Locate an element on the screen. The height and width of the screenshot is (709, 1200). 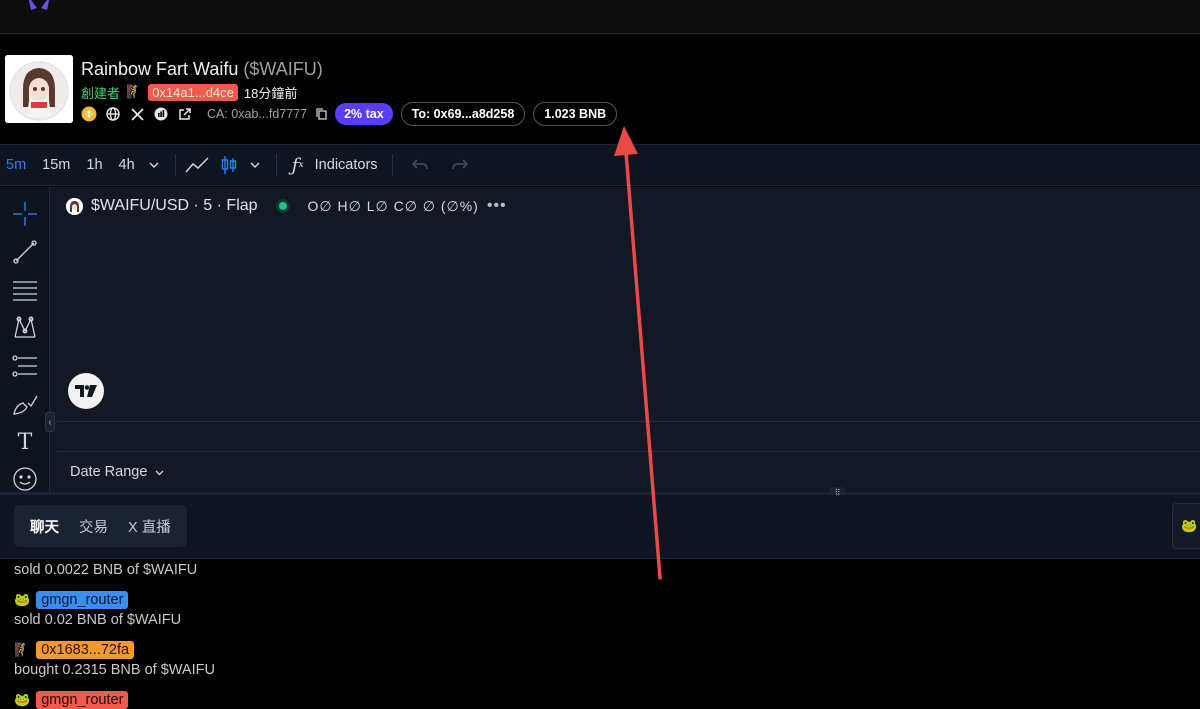
token-title: Rainbow Fart Waifu ($WAIFU) is located at coordinates (202, 69).